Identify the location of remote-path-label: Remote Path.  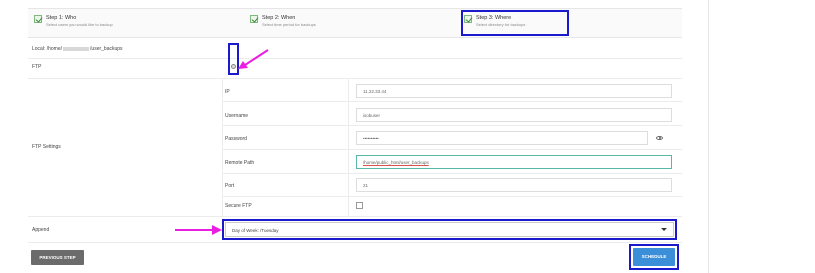
(240, 163).